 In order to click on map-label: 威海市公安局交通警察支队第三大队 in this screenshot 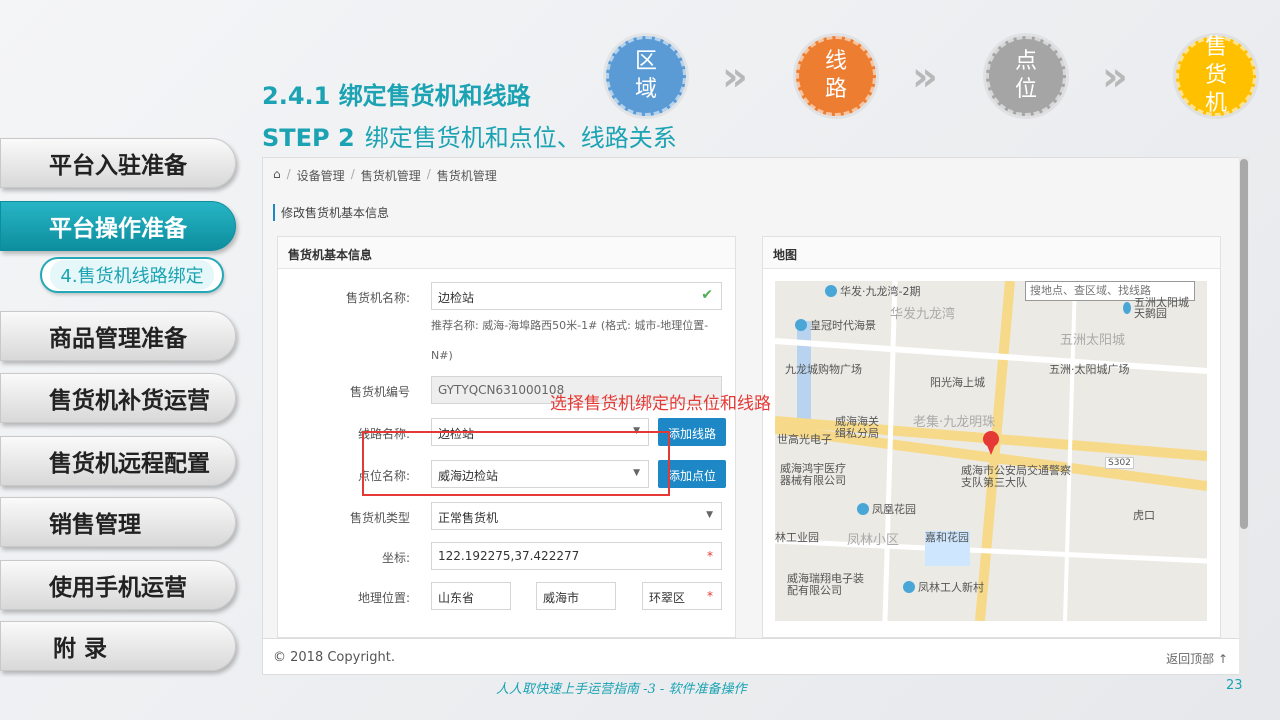, I will do `click(1016, 477)`.